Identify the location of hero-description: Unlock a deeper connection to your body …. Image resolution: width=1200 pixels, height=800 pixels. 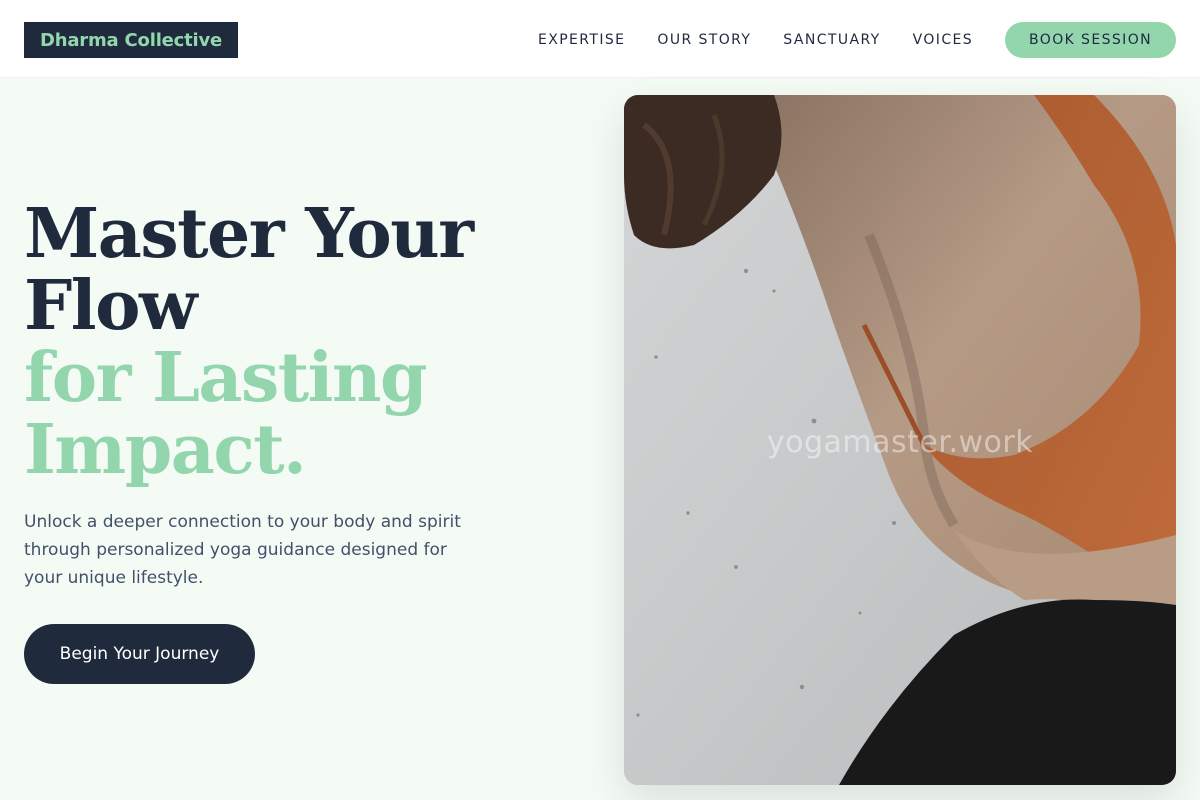
(242, 550).